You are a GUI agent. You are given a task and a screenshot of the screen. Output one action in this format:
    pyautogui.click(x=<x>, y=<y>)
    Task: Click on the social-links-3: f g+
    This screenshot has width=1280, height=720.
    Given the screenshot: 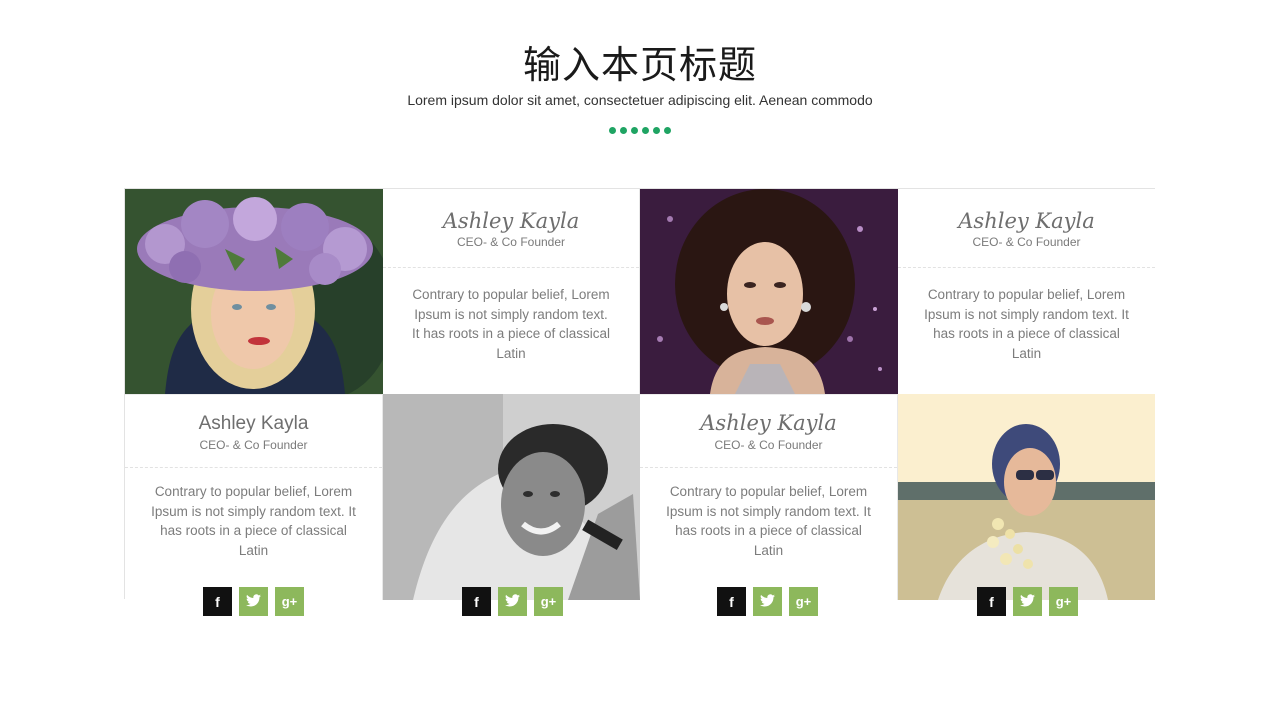 What is the action you would take?
    pyautogui.click(x=767, y=601)
    